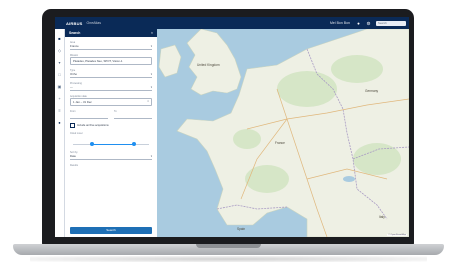 Image resolution: width=457 pixels, height=271 pixels. What do you see at coordinates (73, 156) in the screenshot?
I see `field-value: Date` at bounding box center [73, 156].